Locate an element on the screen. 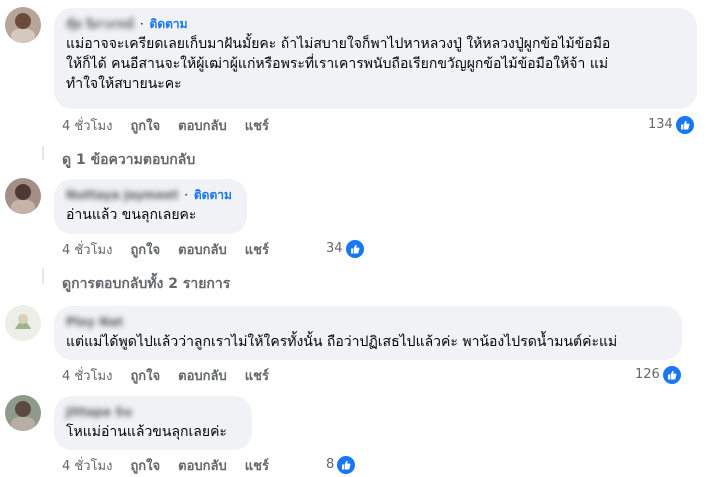 The image size is (728, 477). comment-header: Jittapa Su is located at coordinates (153, 412).